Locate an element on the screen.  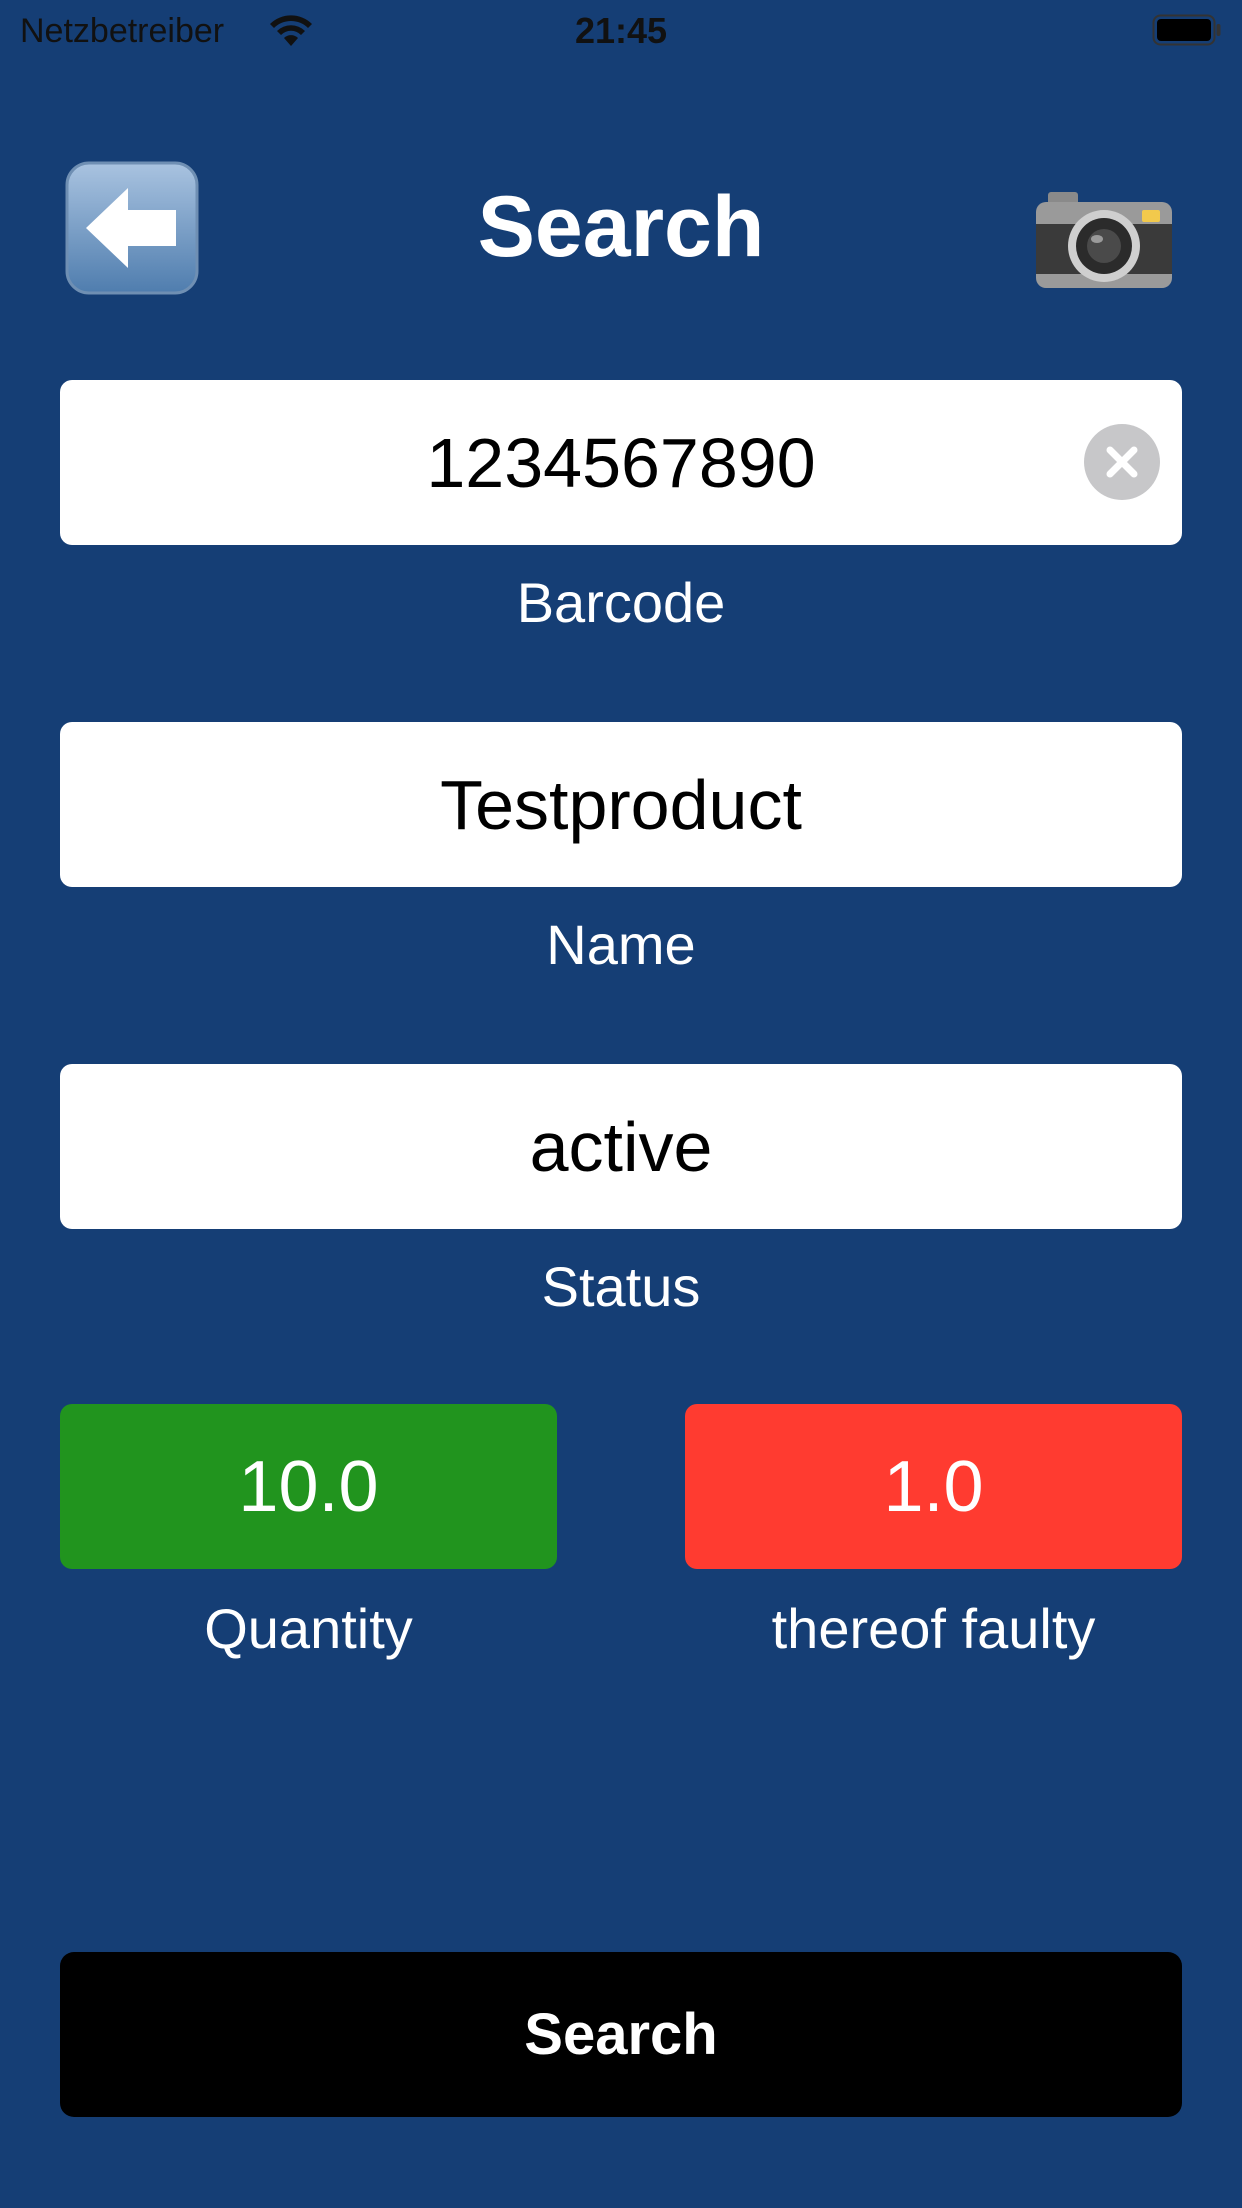
status-time: 21:45 is located at coordinates (621, 30).